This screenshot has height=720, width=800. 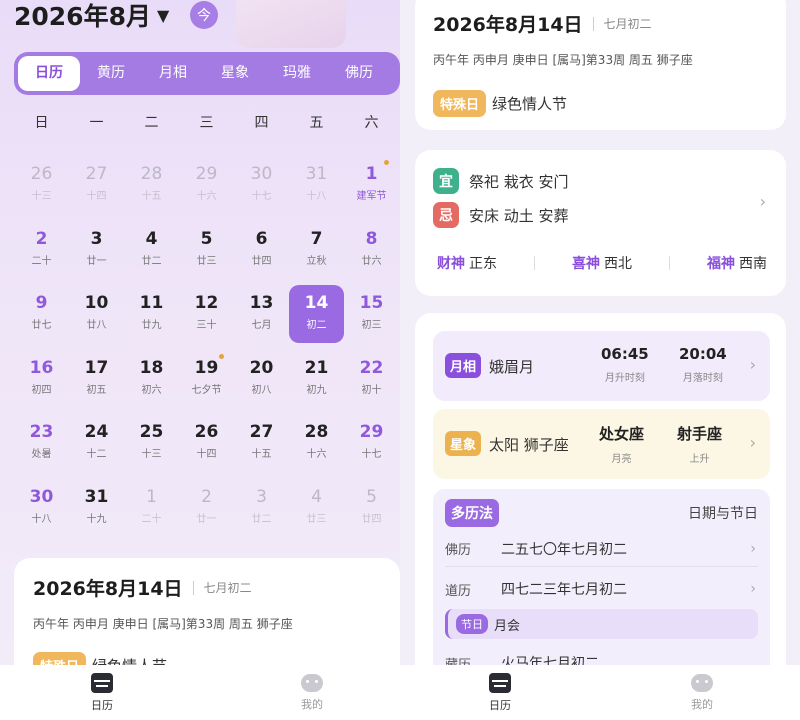 What do you see at coordinates (601, 549) in the screenshot?
I see `buddhist-calendar-row: 佛历 二五七〇年七月初二 ›` at bounding box center [601, 549].